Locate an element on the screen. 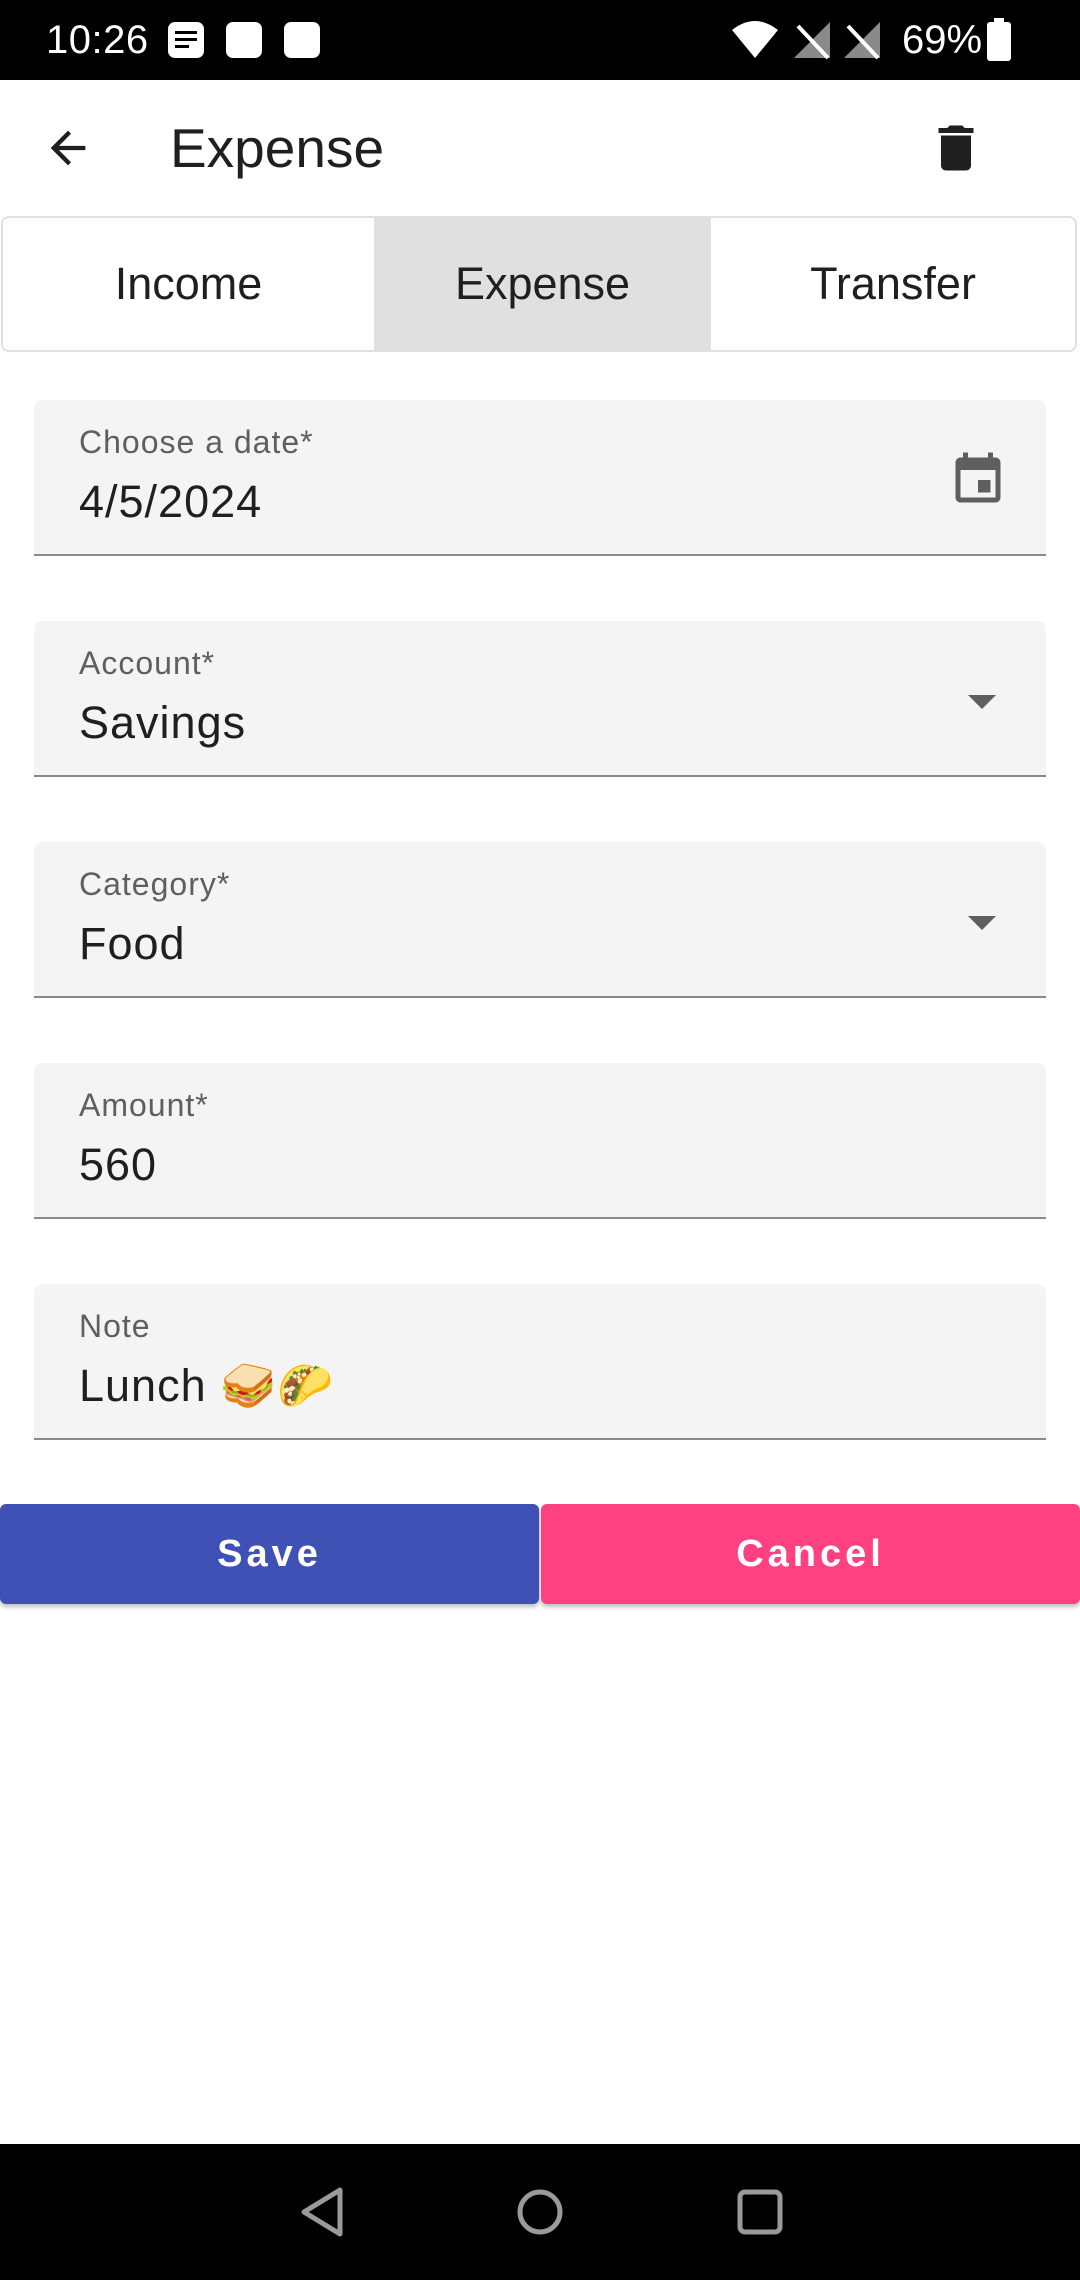 This screenshot has width=1080, height=2280. category-label: Category* is located at coordinates (155, 884).